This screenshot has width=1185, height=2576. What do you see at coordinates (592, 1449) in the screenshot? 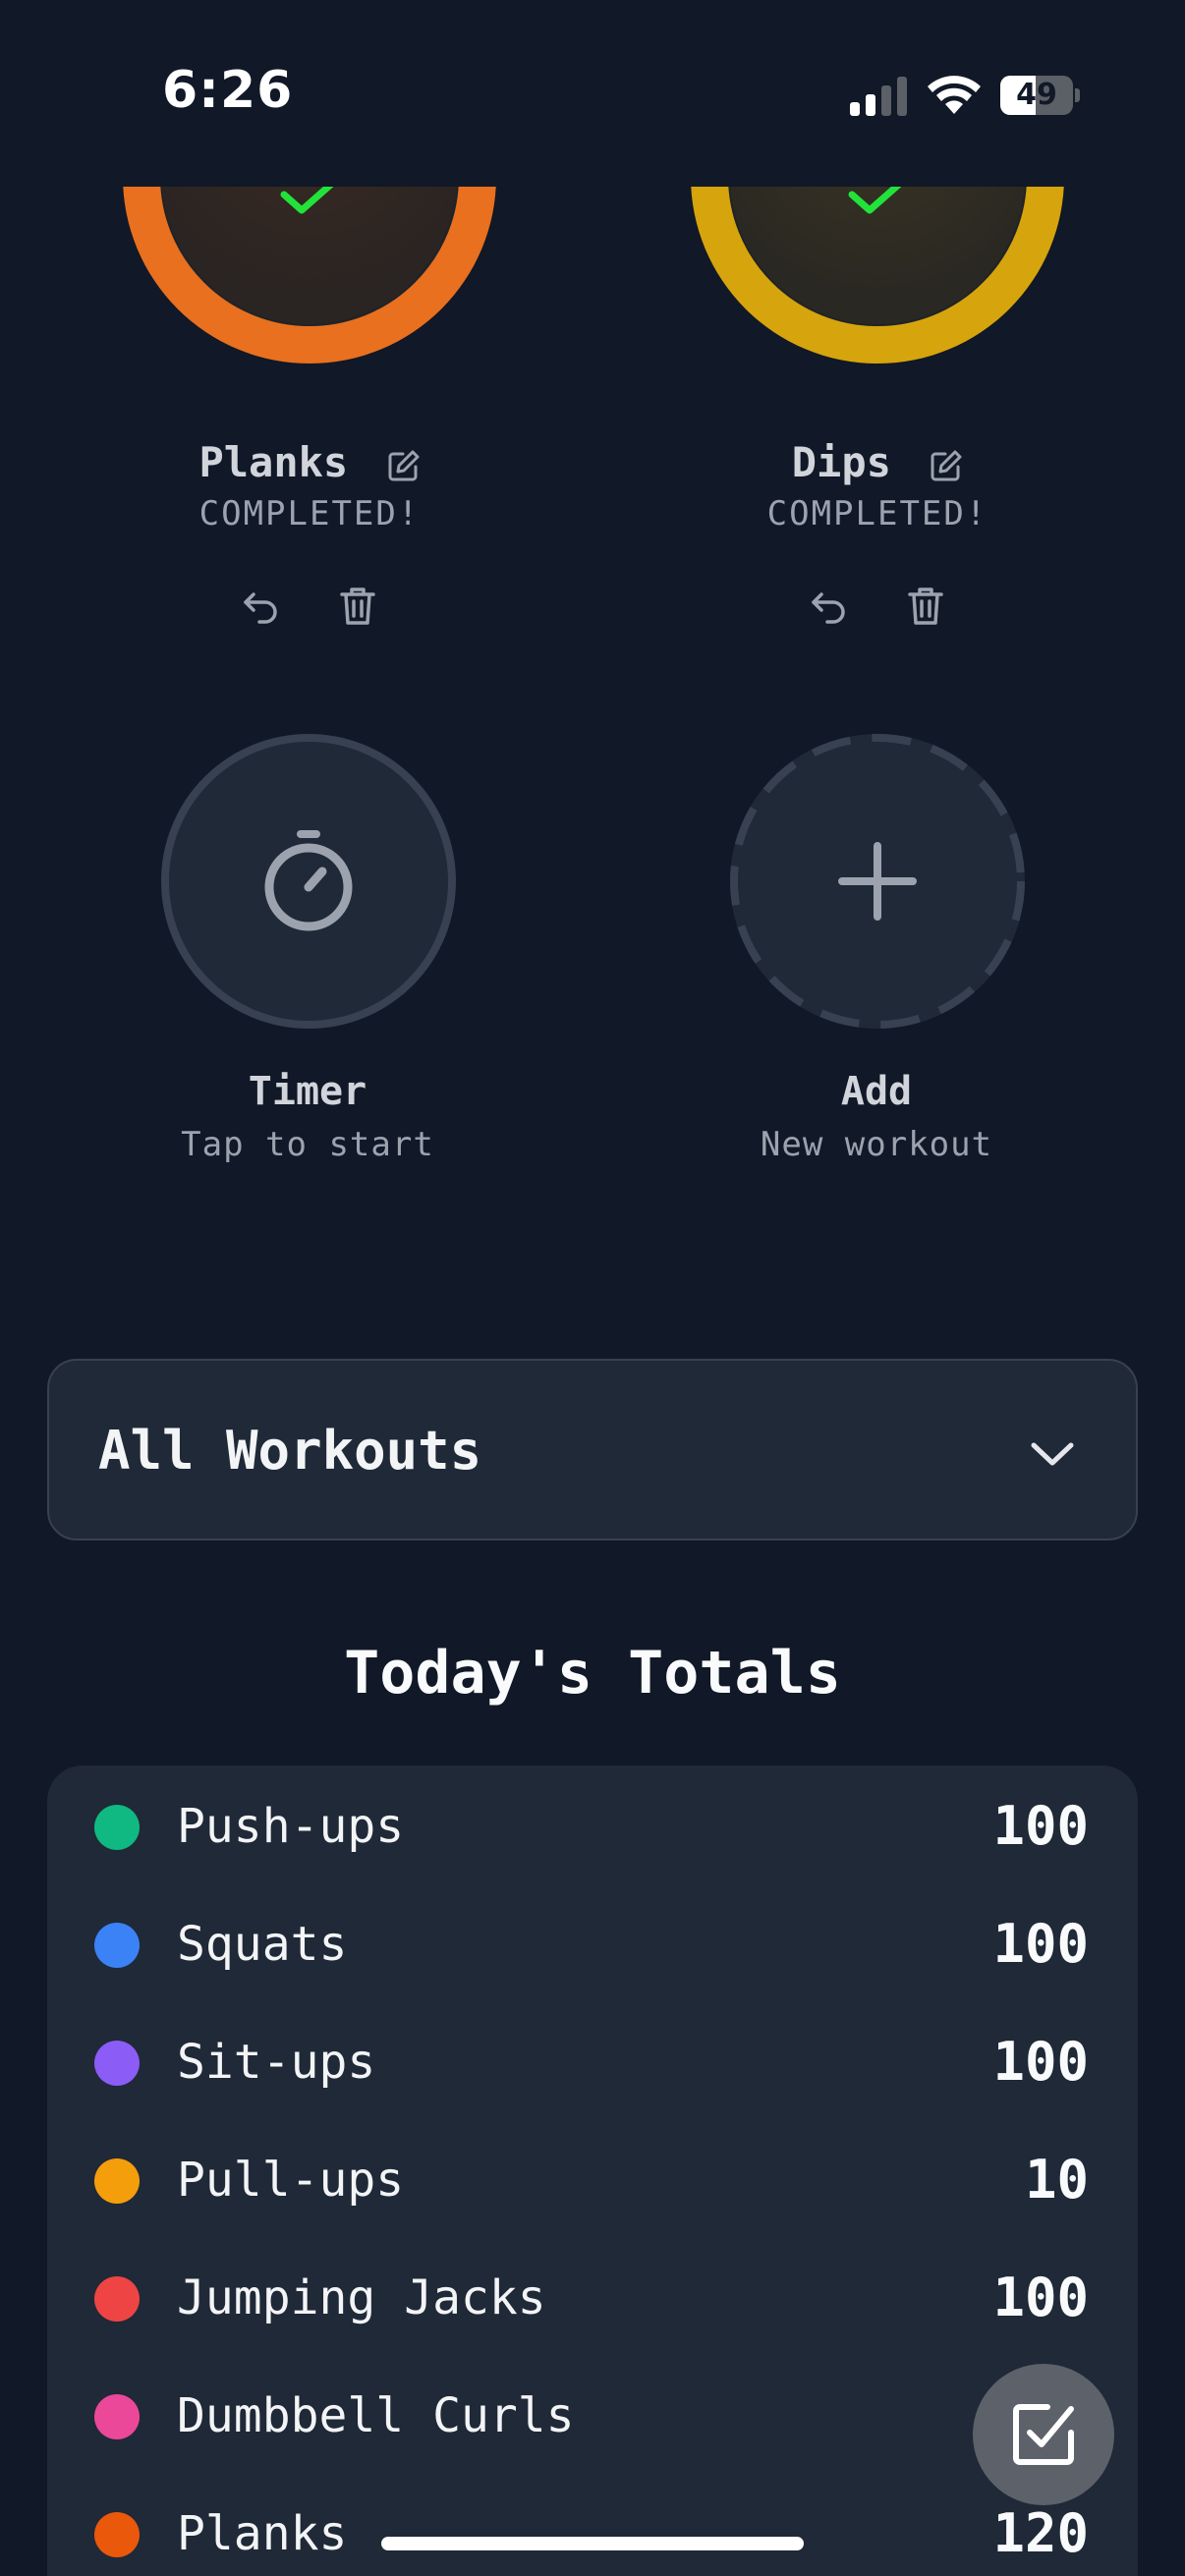
I see `workout-filter-dropdown: All Workouts` at bounding box center [592, 1449].